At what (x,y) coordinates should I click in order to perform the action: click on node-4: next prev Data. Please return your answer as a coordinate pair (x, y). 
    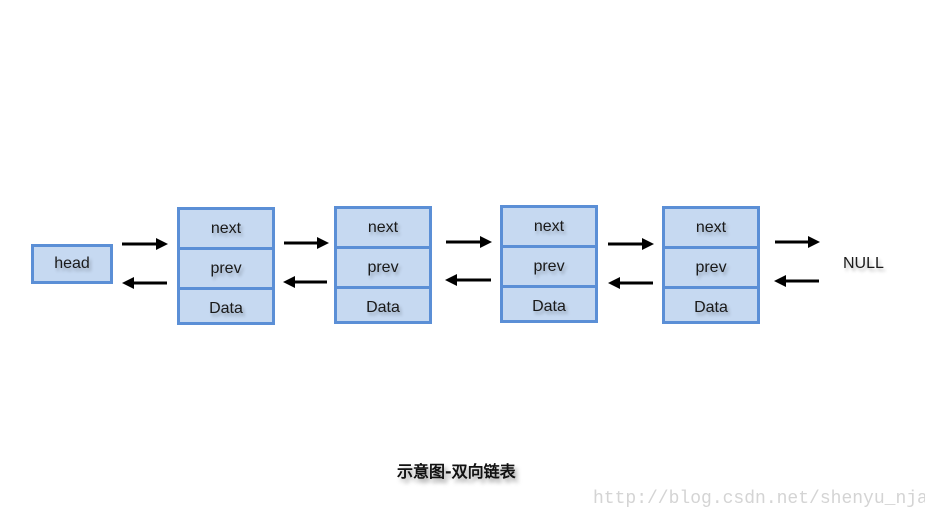
    Looking at the image, I should click on (711, 265).